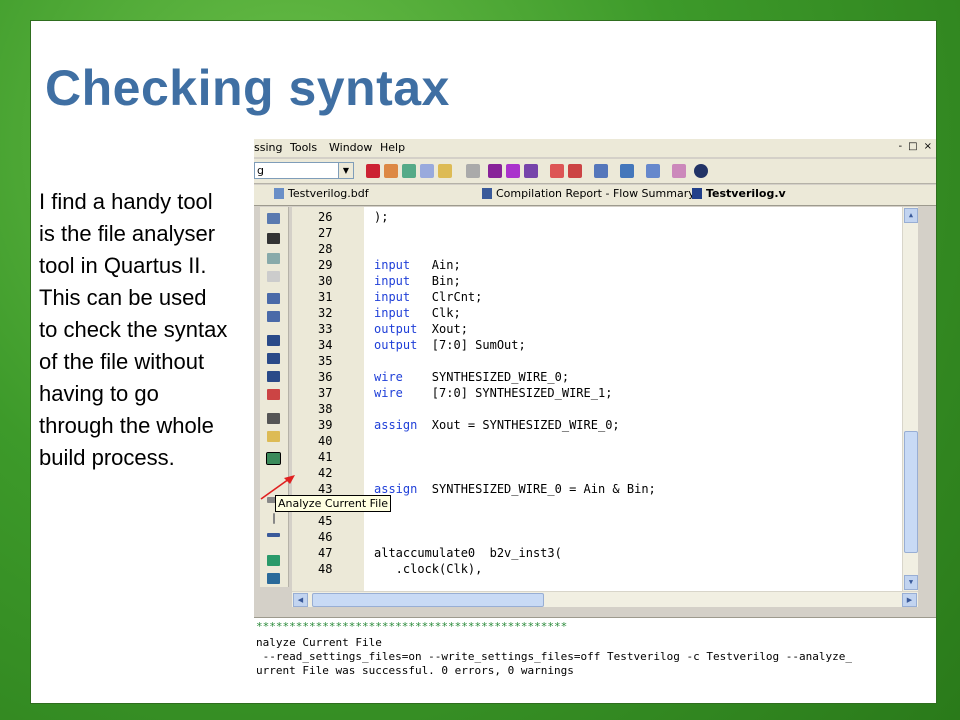  I want to click on tab-testverilog-v: Testverilog.v, so click(739, 193).